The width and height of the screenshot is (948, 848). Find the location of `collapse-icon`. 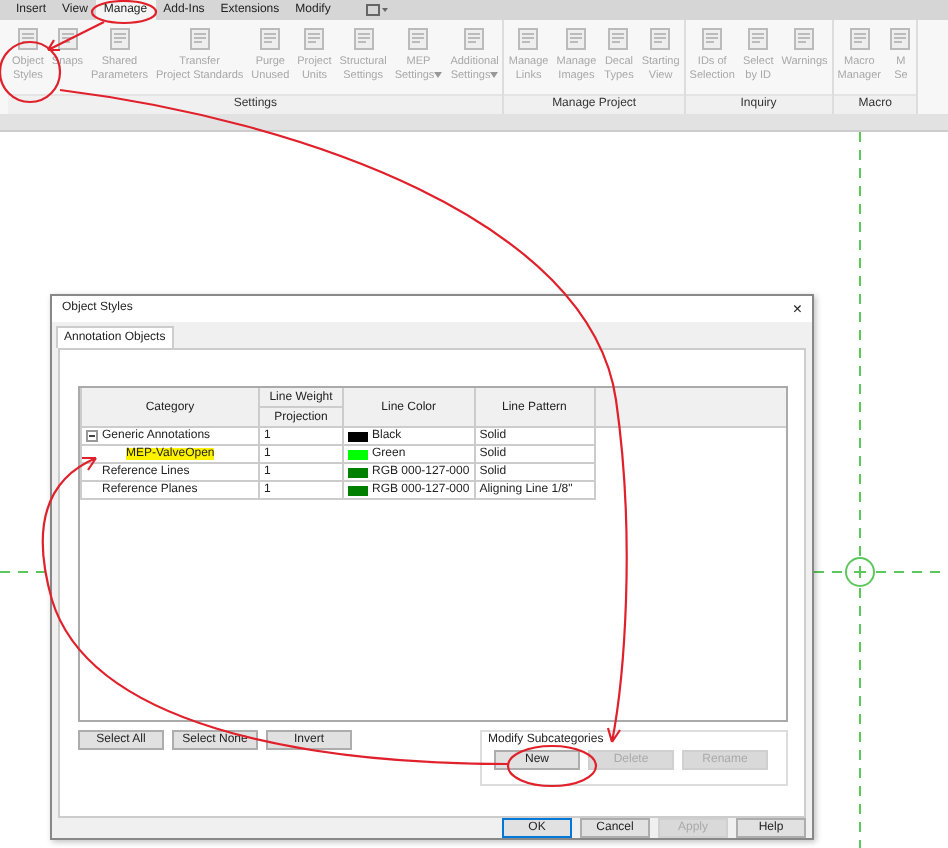

collapse-icon is located at coordinates (92, 436).